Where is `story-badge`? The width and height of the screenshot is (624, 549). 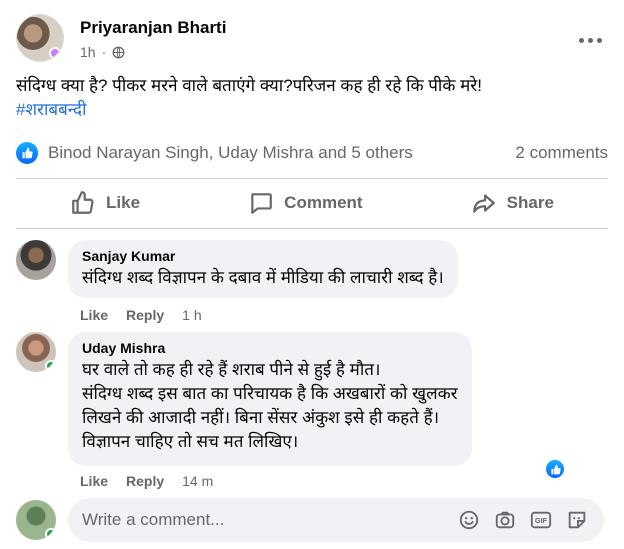
story-badge is located at coordinates (55, 53).